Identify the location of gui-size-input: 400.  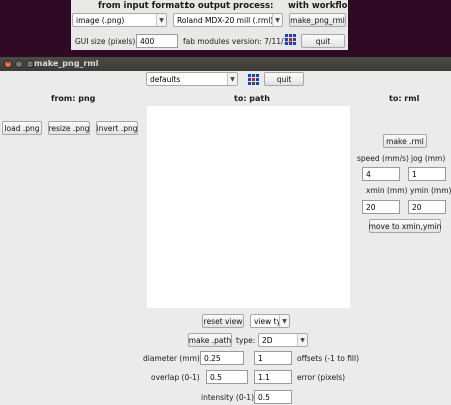
(157, 41).